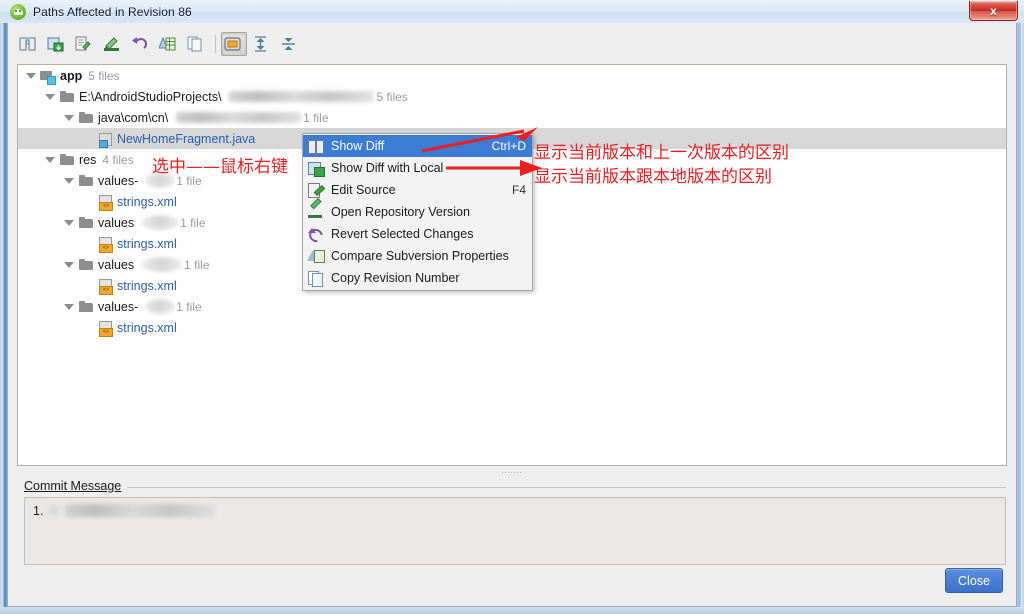  What do you see at coordinates (395, 278) in the screenshot?
I see `menu-item-label: Copy Revision Number` at bounding box center [395, 278].